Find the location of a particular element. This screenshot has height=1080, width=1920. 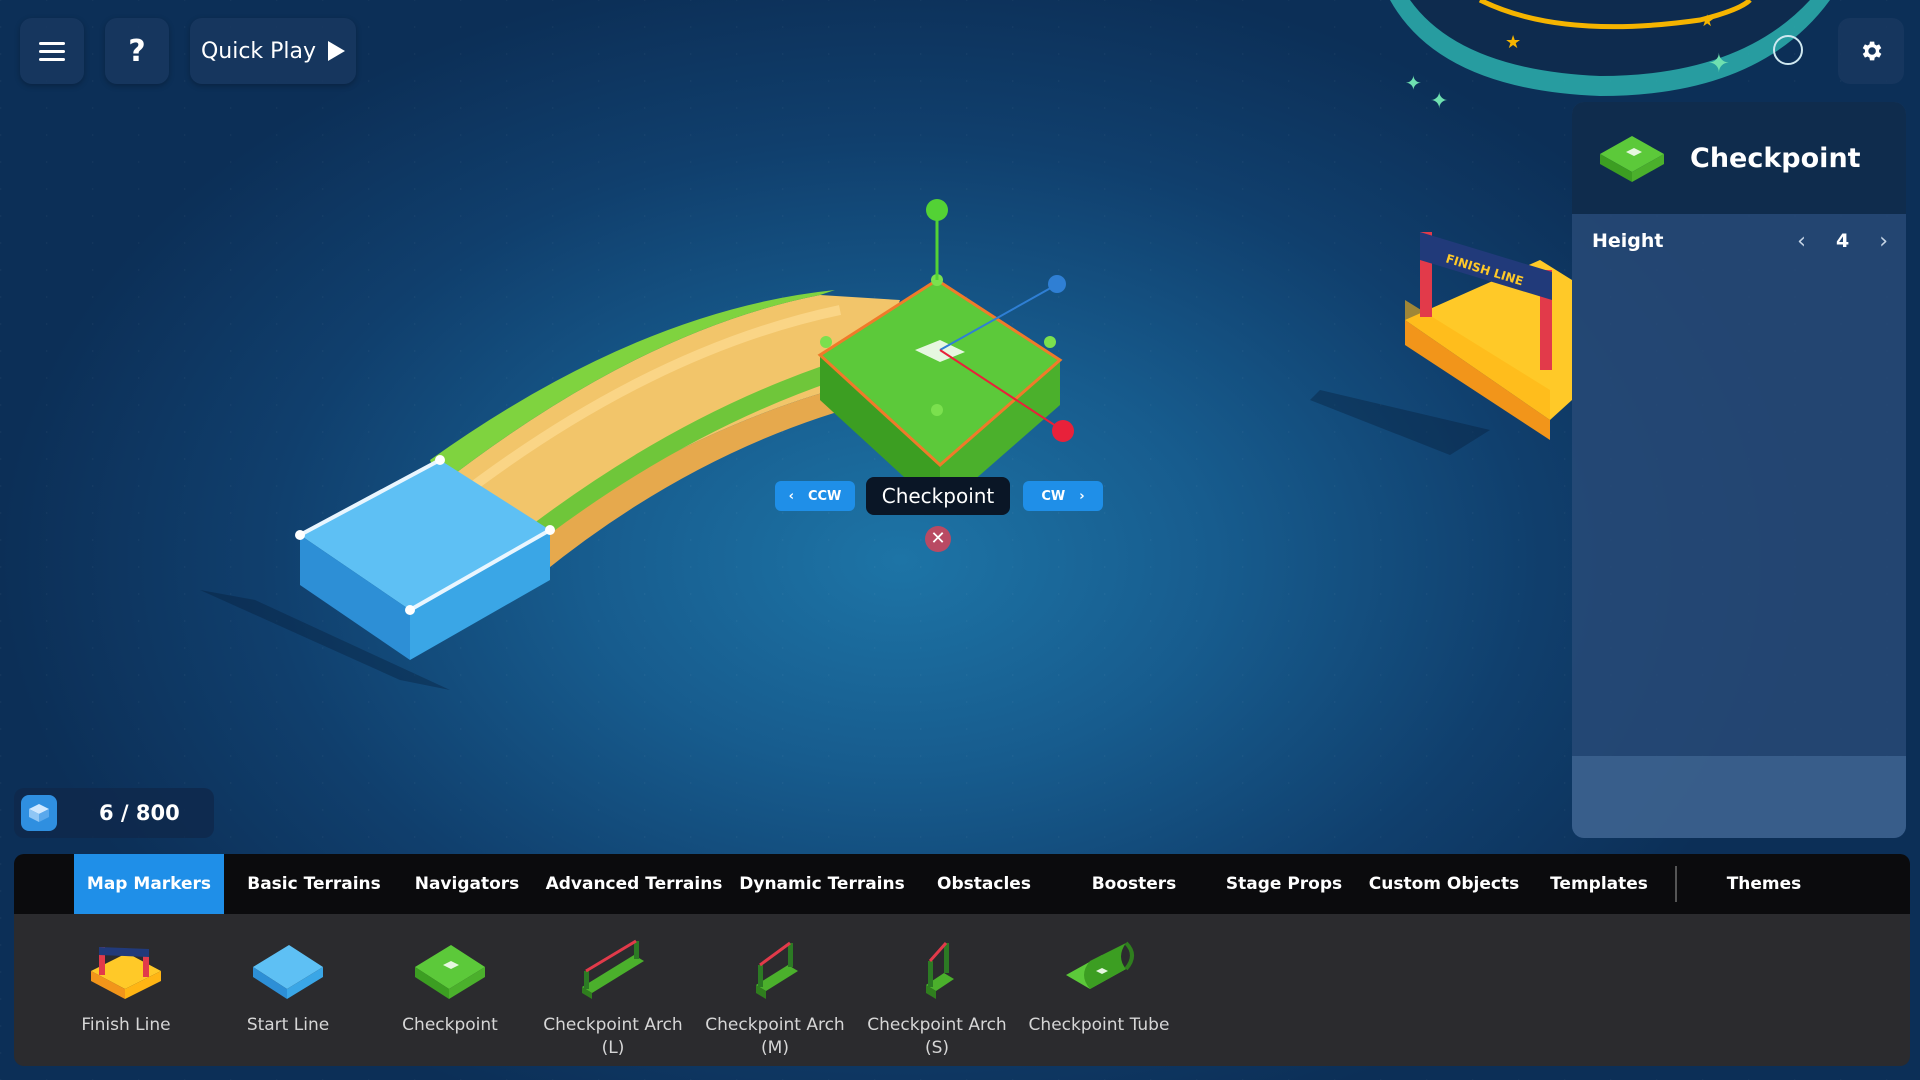

tab-basic-terrains: Basic Terrains is located at coordinates (314, 884).